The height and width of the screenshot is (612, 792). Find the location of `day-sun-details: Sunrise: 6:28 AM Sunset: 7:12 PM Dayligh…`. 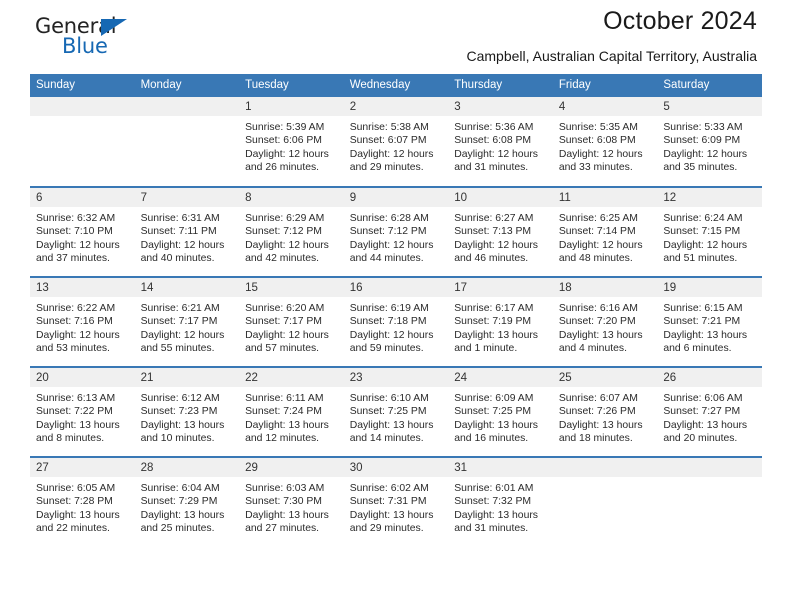

day-sun-details: Sunrise: 6:28 AM Sunset: 7:12 PM Dayligh… is located at coordinates (391, 239).